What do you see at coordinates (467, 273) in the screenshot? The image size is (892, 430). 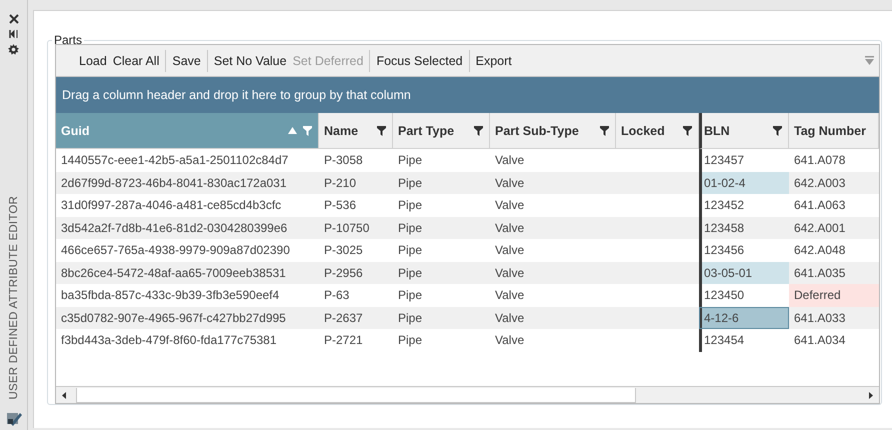 I see `table-row: 8bc26ce4-5472-48af-aa65-7009eeb38531 P-2956 Pipe Valve 03-05-01 641.A035` at bounding box center [467, 273].